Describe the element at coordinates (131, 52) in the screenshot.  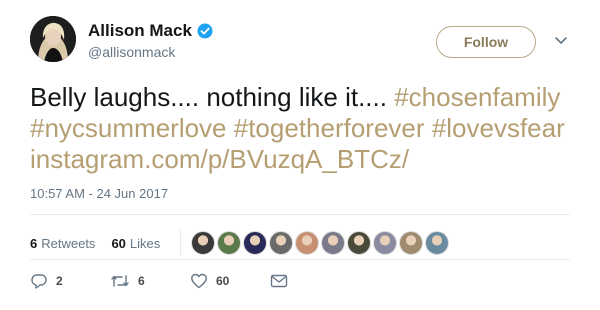
I see `user-handle: @allisonmack` at that location.